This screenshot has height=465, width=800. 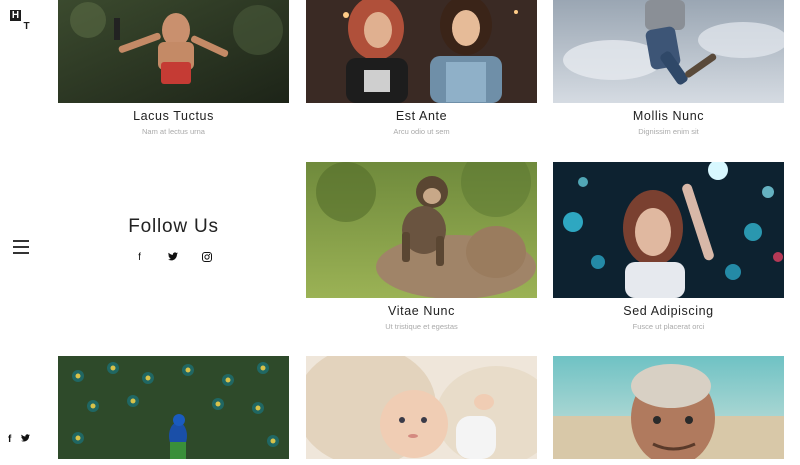 I want to click on follow-us-block: Follow Us f, so click(x=173, y=239).